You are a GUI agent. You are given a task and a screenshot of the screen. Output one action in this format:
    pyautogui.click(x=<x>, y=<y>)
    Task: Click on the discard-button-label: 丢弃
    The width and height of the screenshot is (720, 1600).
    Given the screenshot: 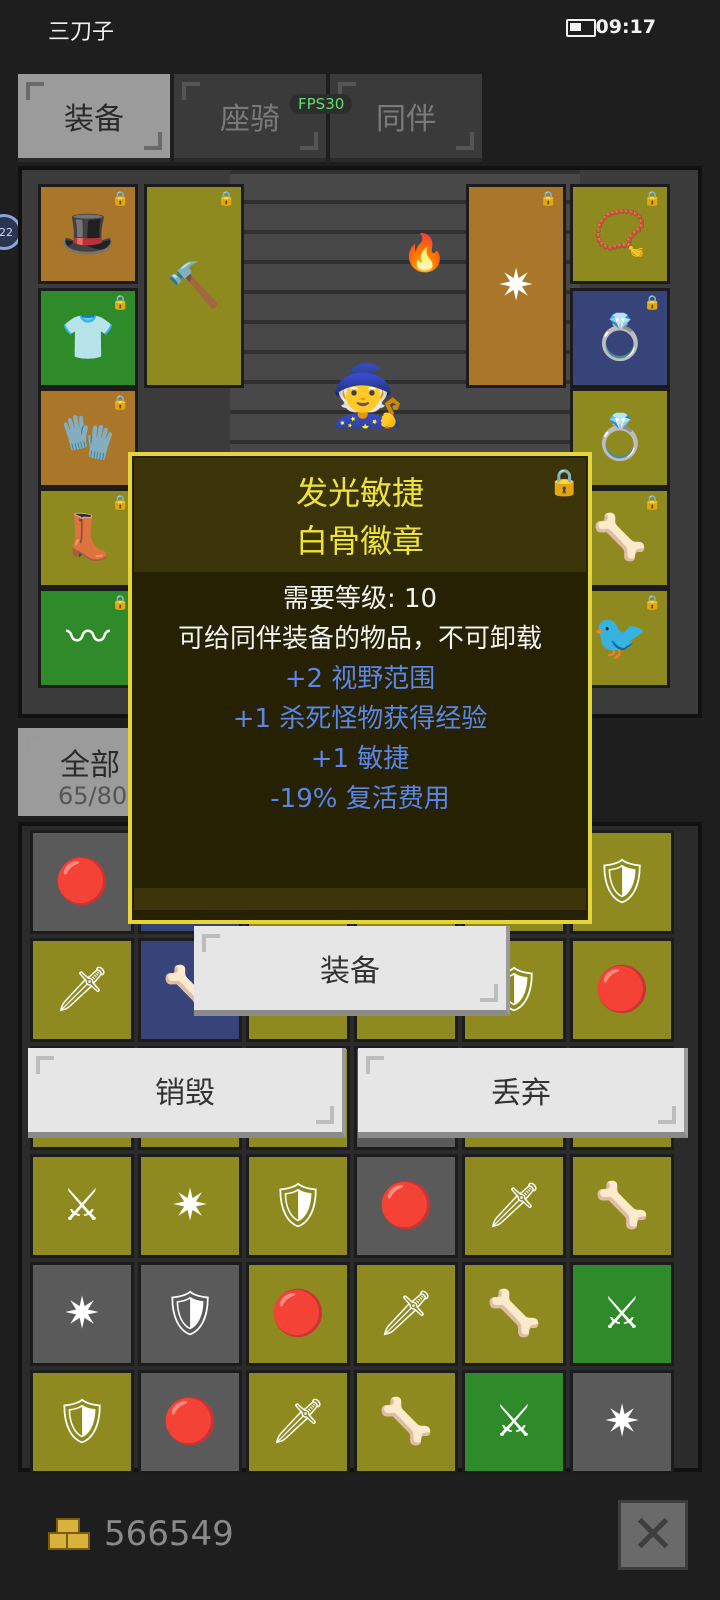 What is the action you would take?
    pyautogui.click(x=521, y=1093)
    